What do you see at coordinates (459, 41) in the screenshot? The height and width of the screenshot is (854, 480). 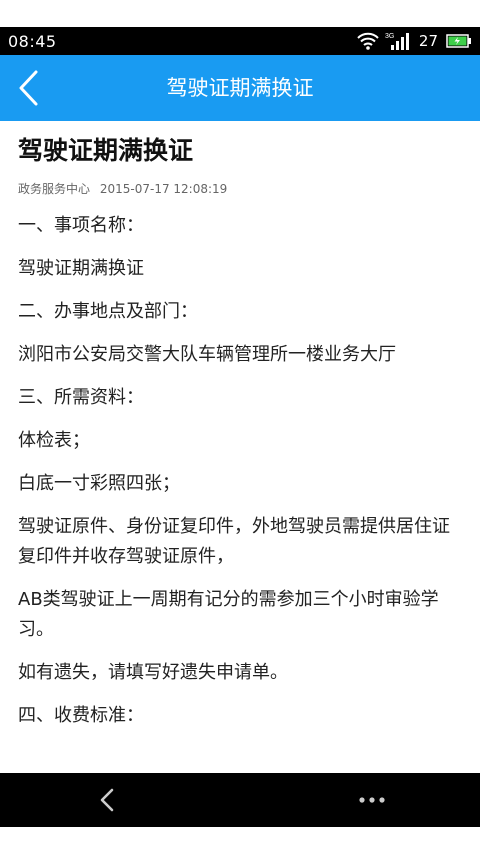 I see `battery-charging-icon` at bounding box center [459, 41].